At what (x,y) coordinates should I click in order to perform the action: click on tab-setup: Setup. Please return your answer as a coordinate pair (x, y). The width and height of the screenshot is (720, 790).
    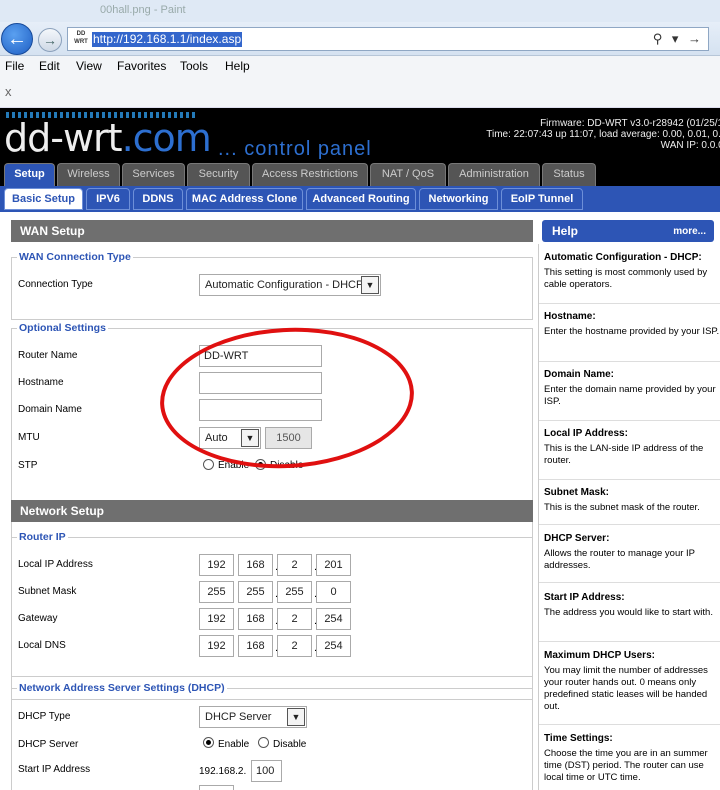
    Looking at the image, I should click on (29, 174).